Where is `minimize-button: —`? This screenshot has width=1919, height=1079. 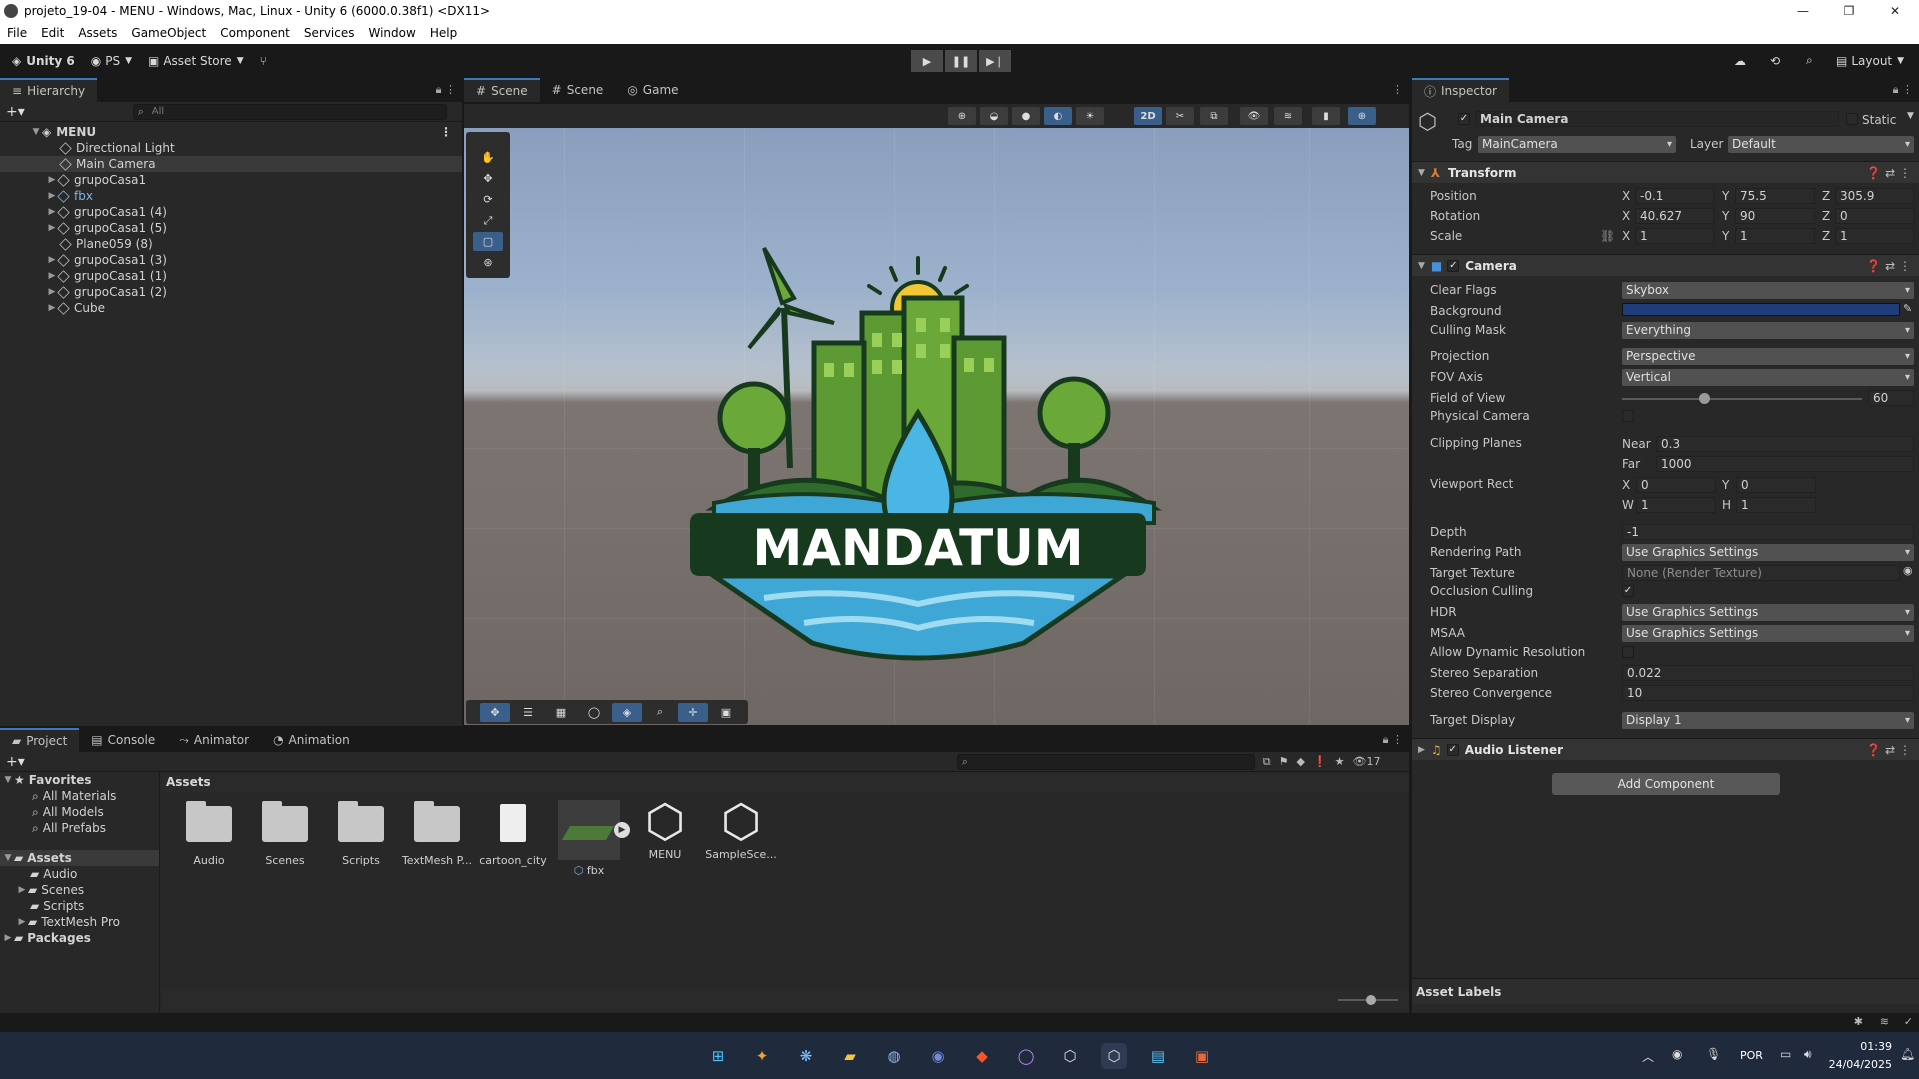 minimize-button: — is located at coordinates (1803, 11).